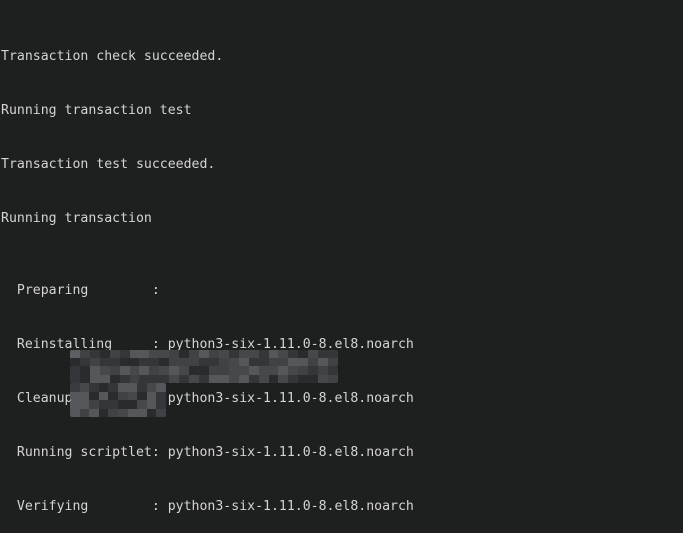 This screenshot has width=683, height=533. Describe the element at coordinates (112, 56) in the screenshot. I see `line-text: Transaction check succeeded.` at that location.